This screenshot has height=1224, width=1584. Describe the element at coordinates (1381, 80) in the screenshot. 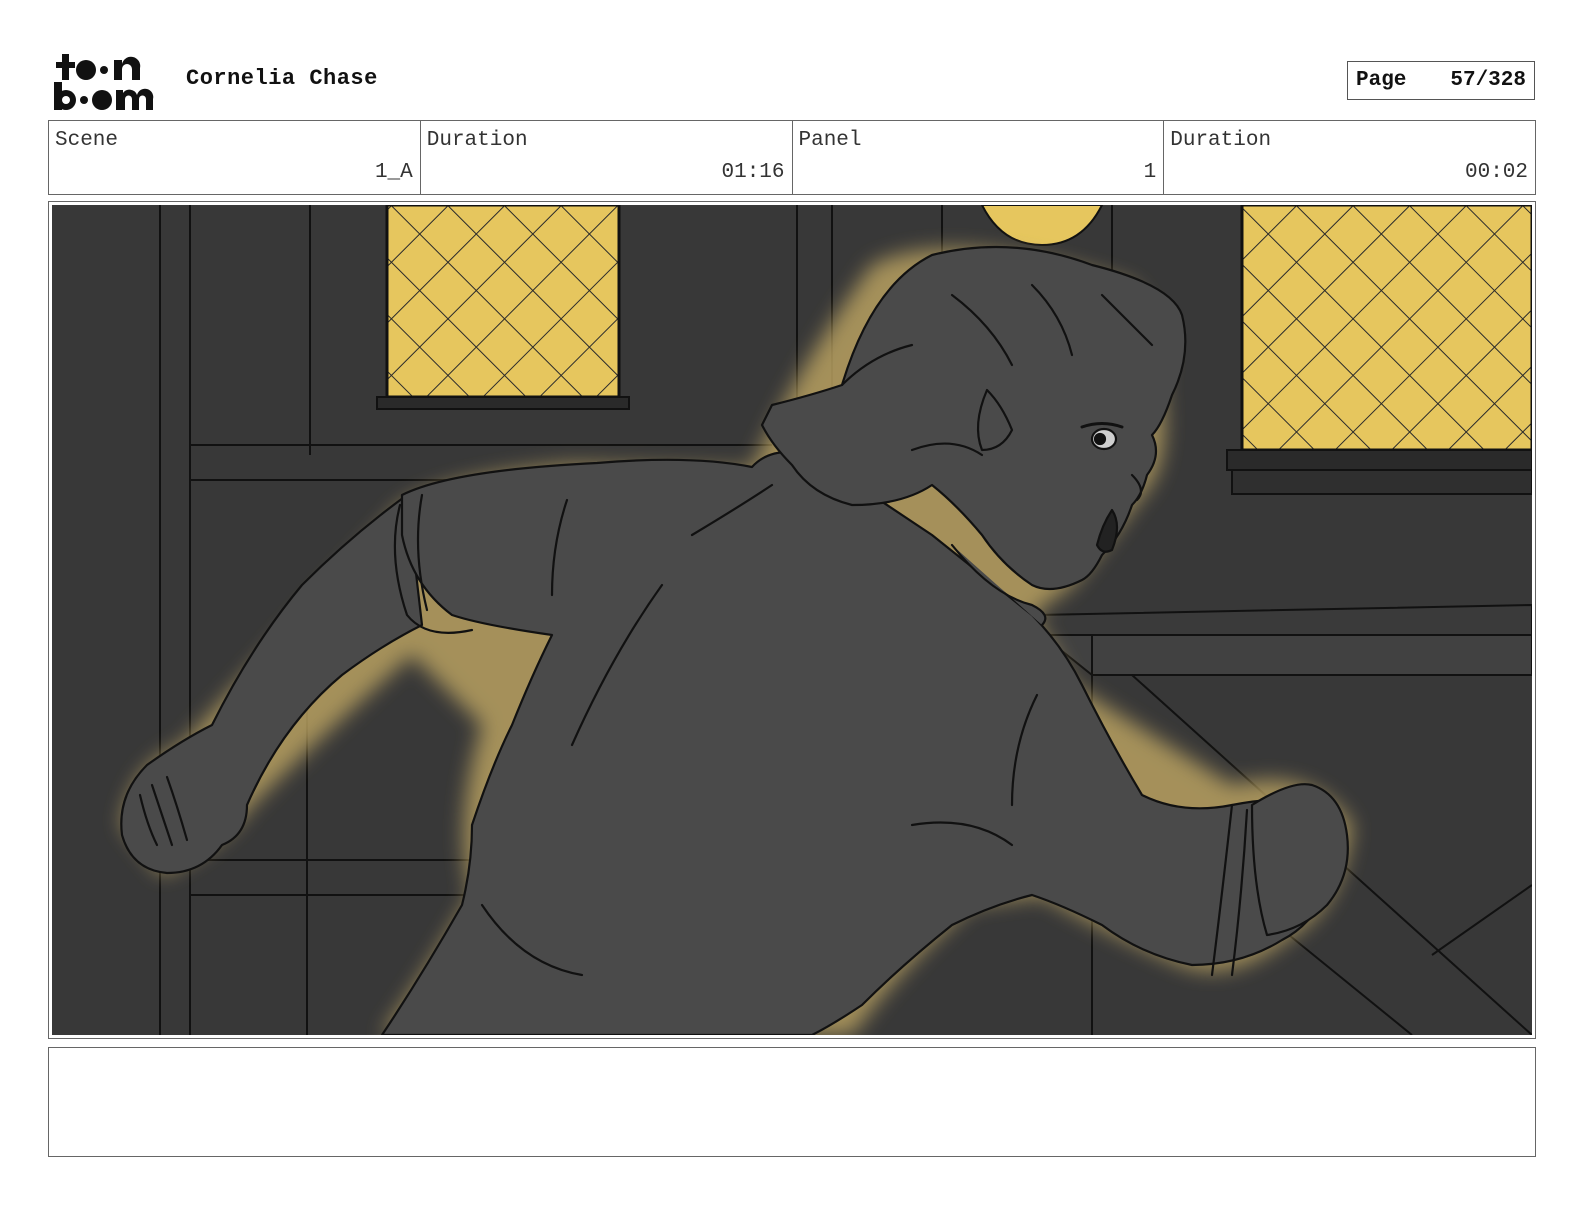

I see `page-label: Page` at that location.